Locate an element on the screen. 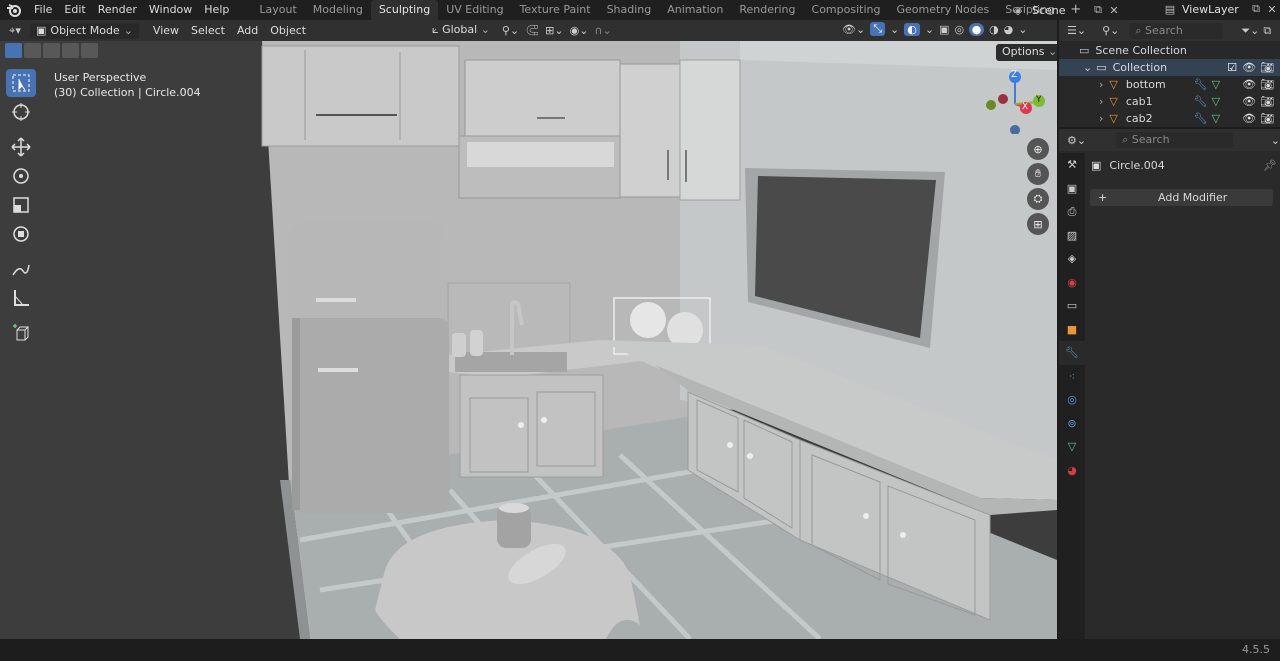 The image size is (1280, 661). outliner-editor-icon: ☰⌄ is located at coordinates (1076, 30).